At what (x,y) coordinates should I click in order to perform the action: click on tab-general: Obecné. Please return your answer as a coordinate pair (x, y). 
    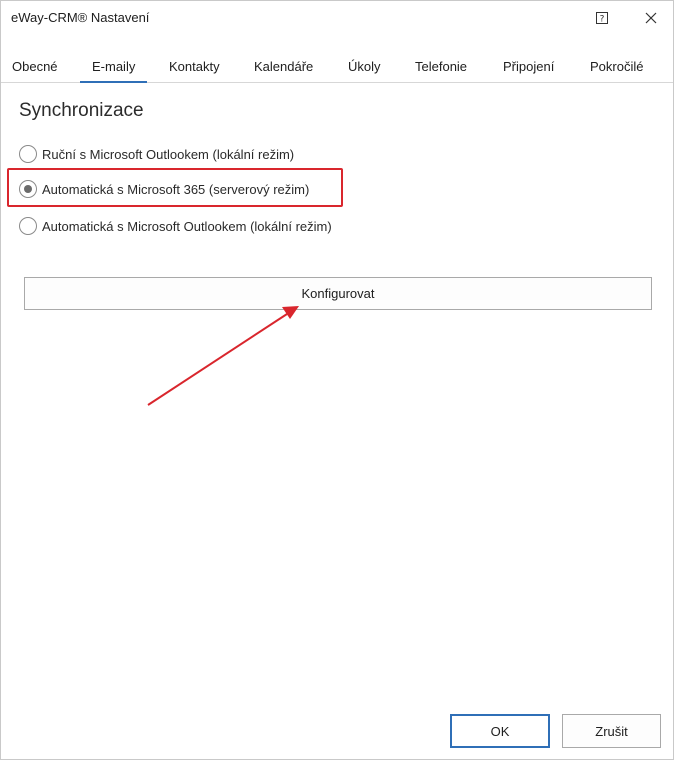
    Looking at the image, I should click on (35, 66).